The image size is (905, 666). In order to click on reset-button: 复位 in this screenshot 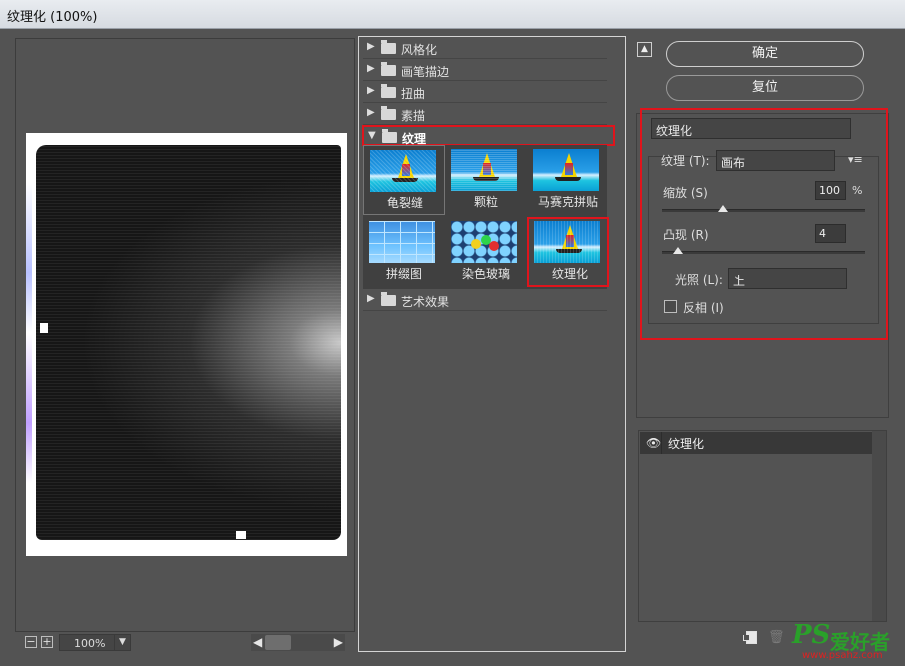, I will do `click(765, 88)`.